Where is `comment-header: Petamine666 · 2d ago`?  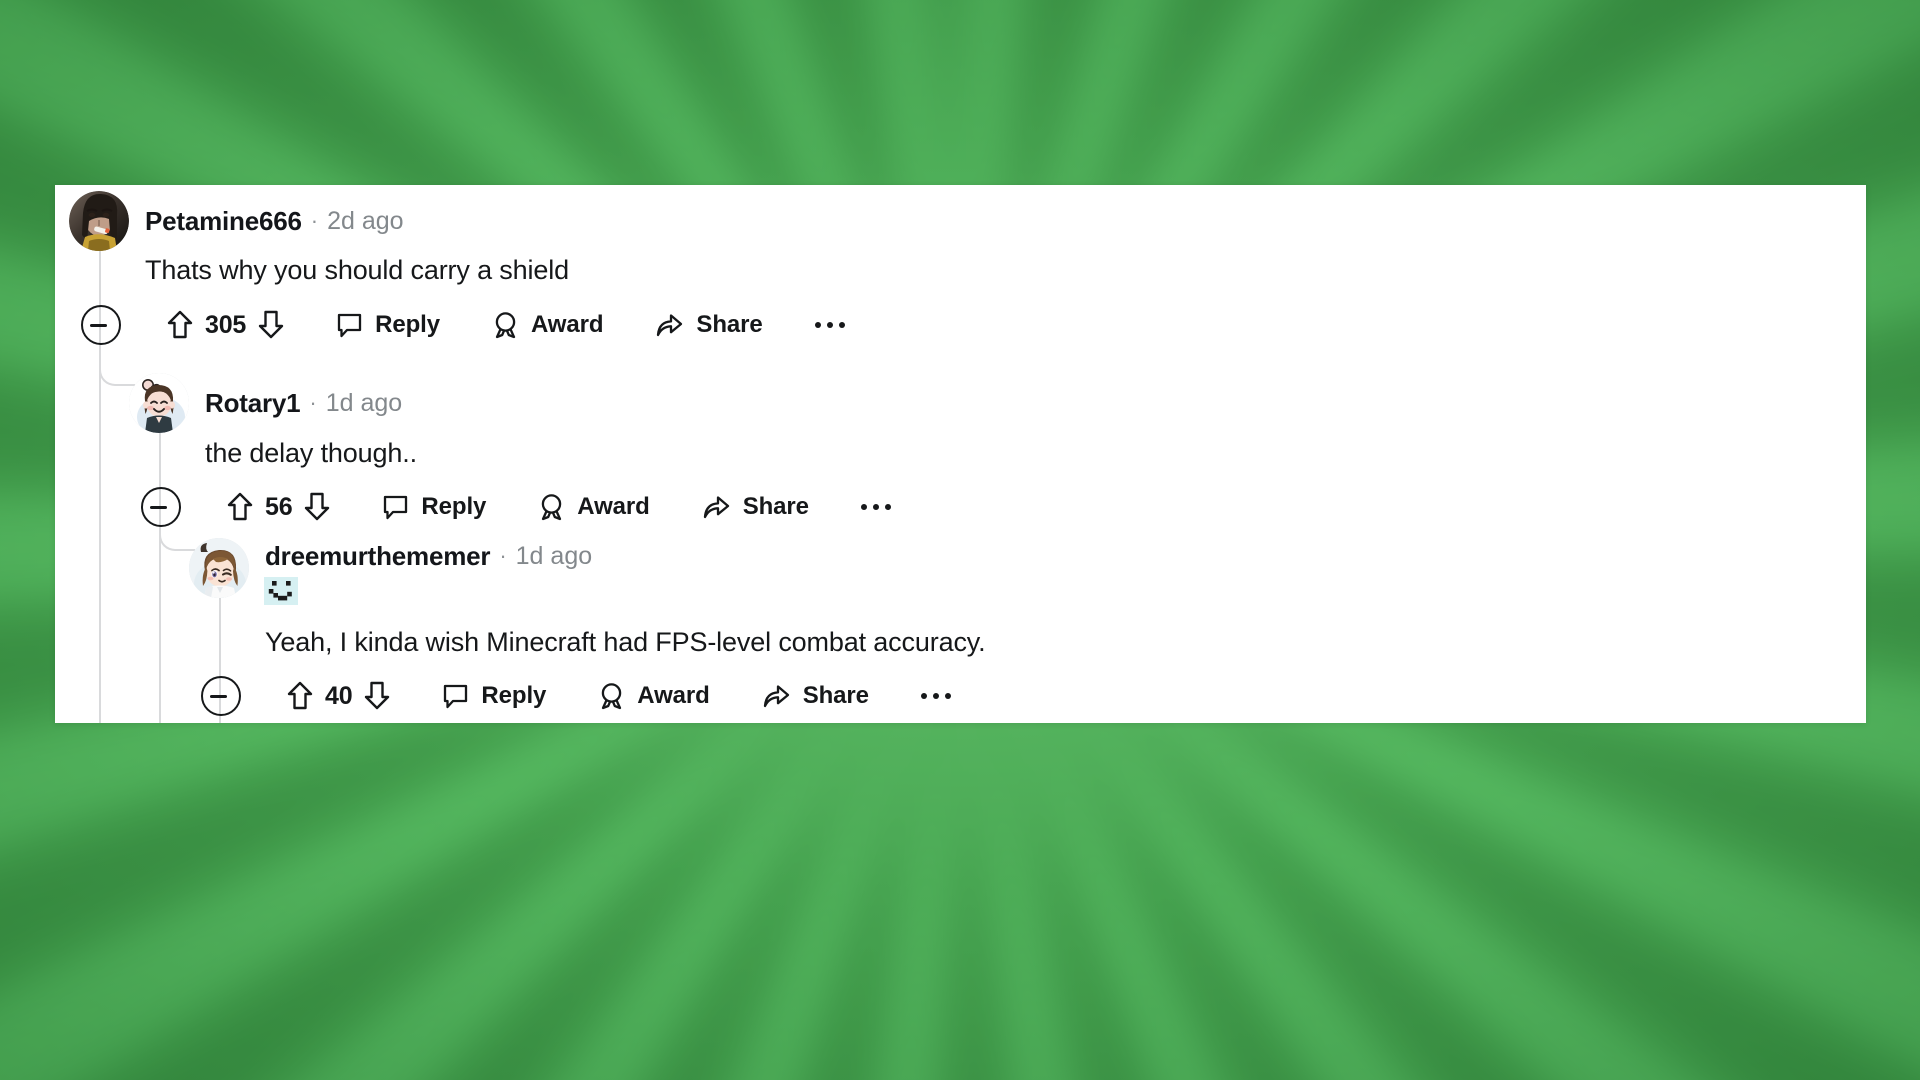
comment-header: Petamine666 · 2d ago is located at coordinates (236, 221).